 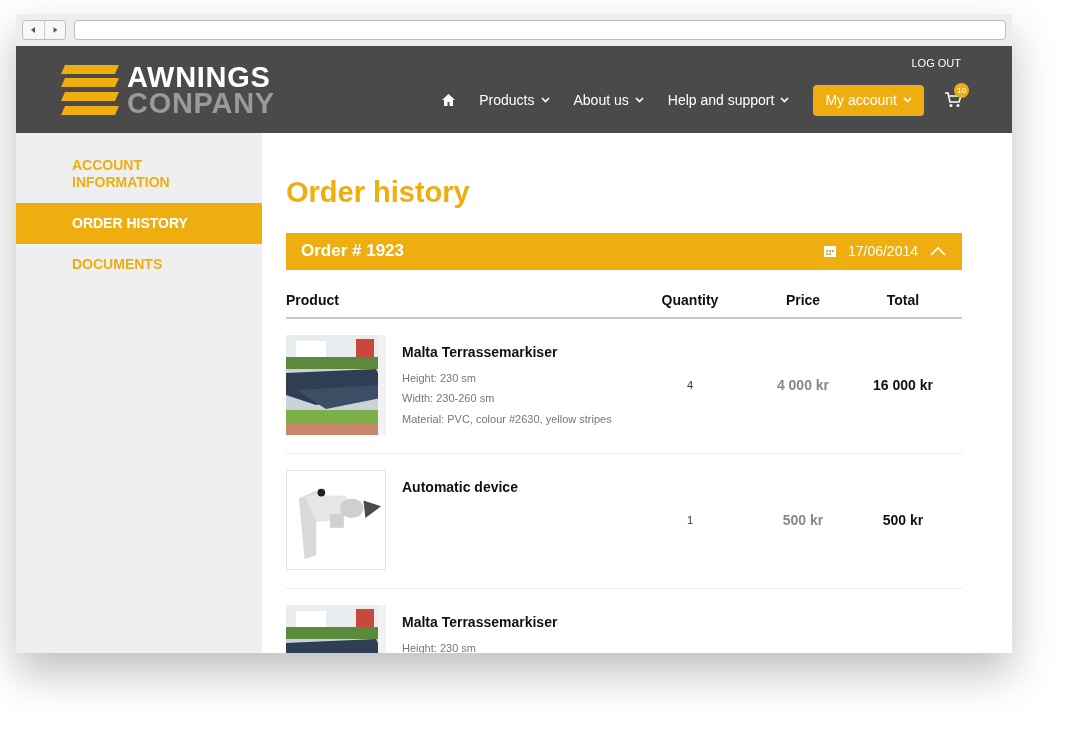 What do you see at coordinates (829, 251) in the screenshot?
I see `calendar-icon` at bounding box center [829, 251].